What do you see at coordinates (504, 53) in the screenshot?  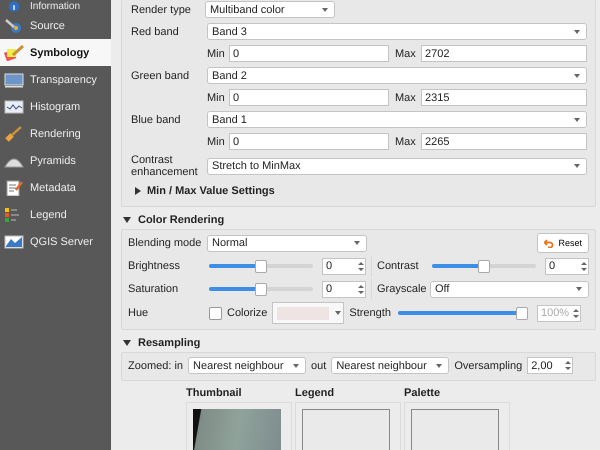 I see `max-input: 2702` at bounding box center [504, 53].